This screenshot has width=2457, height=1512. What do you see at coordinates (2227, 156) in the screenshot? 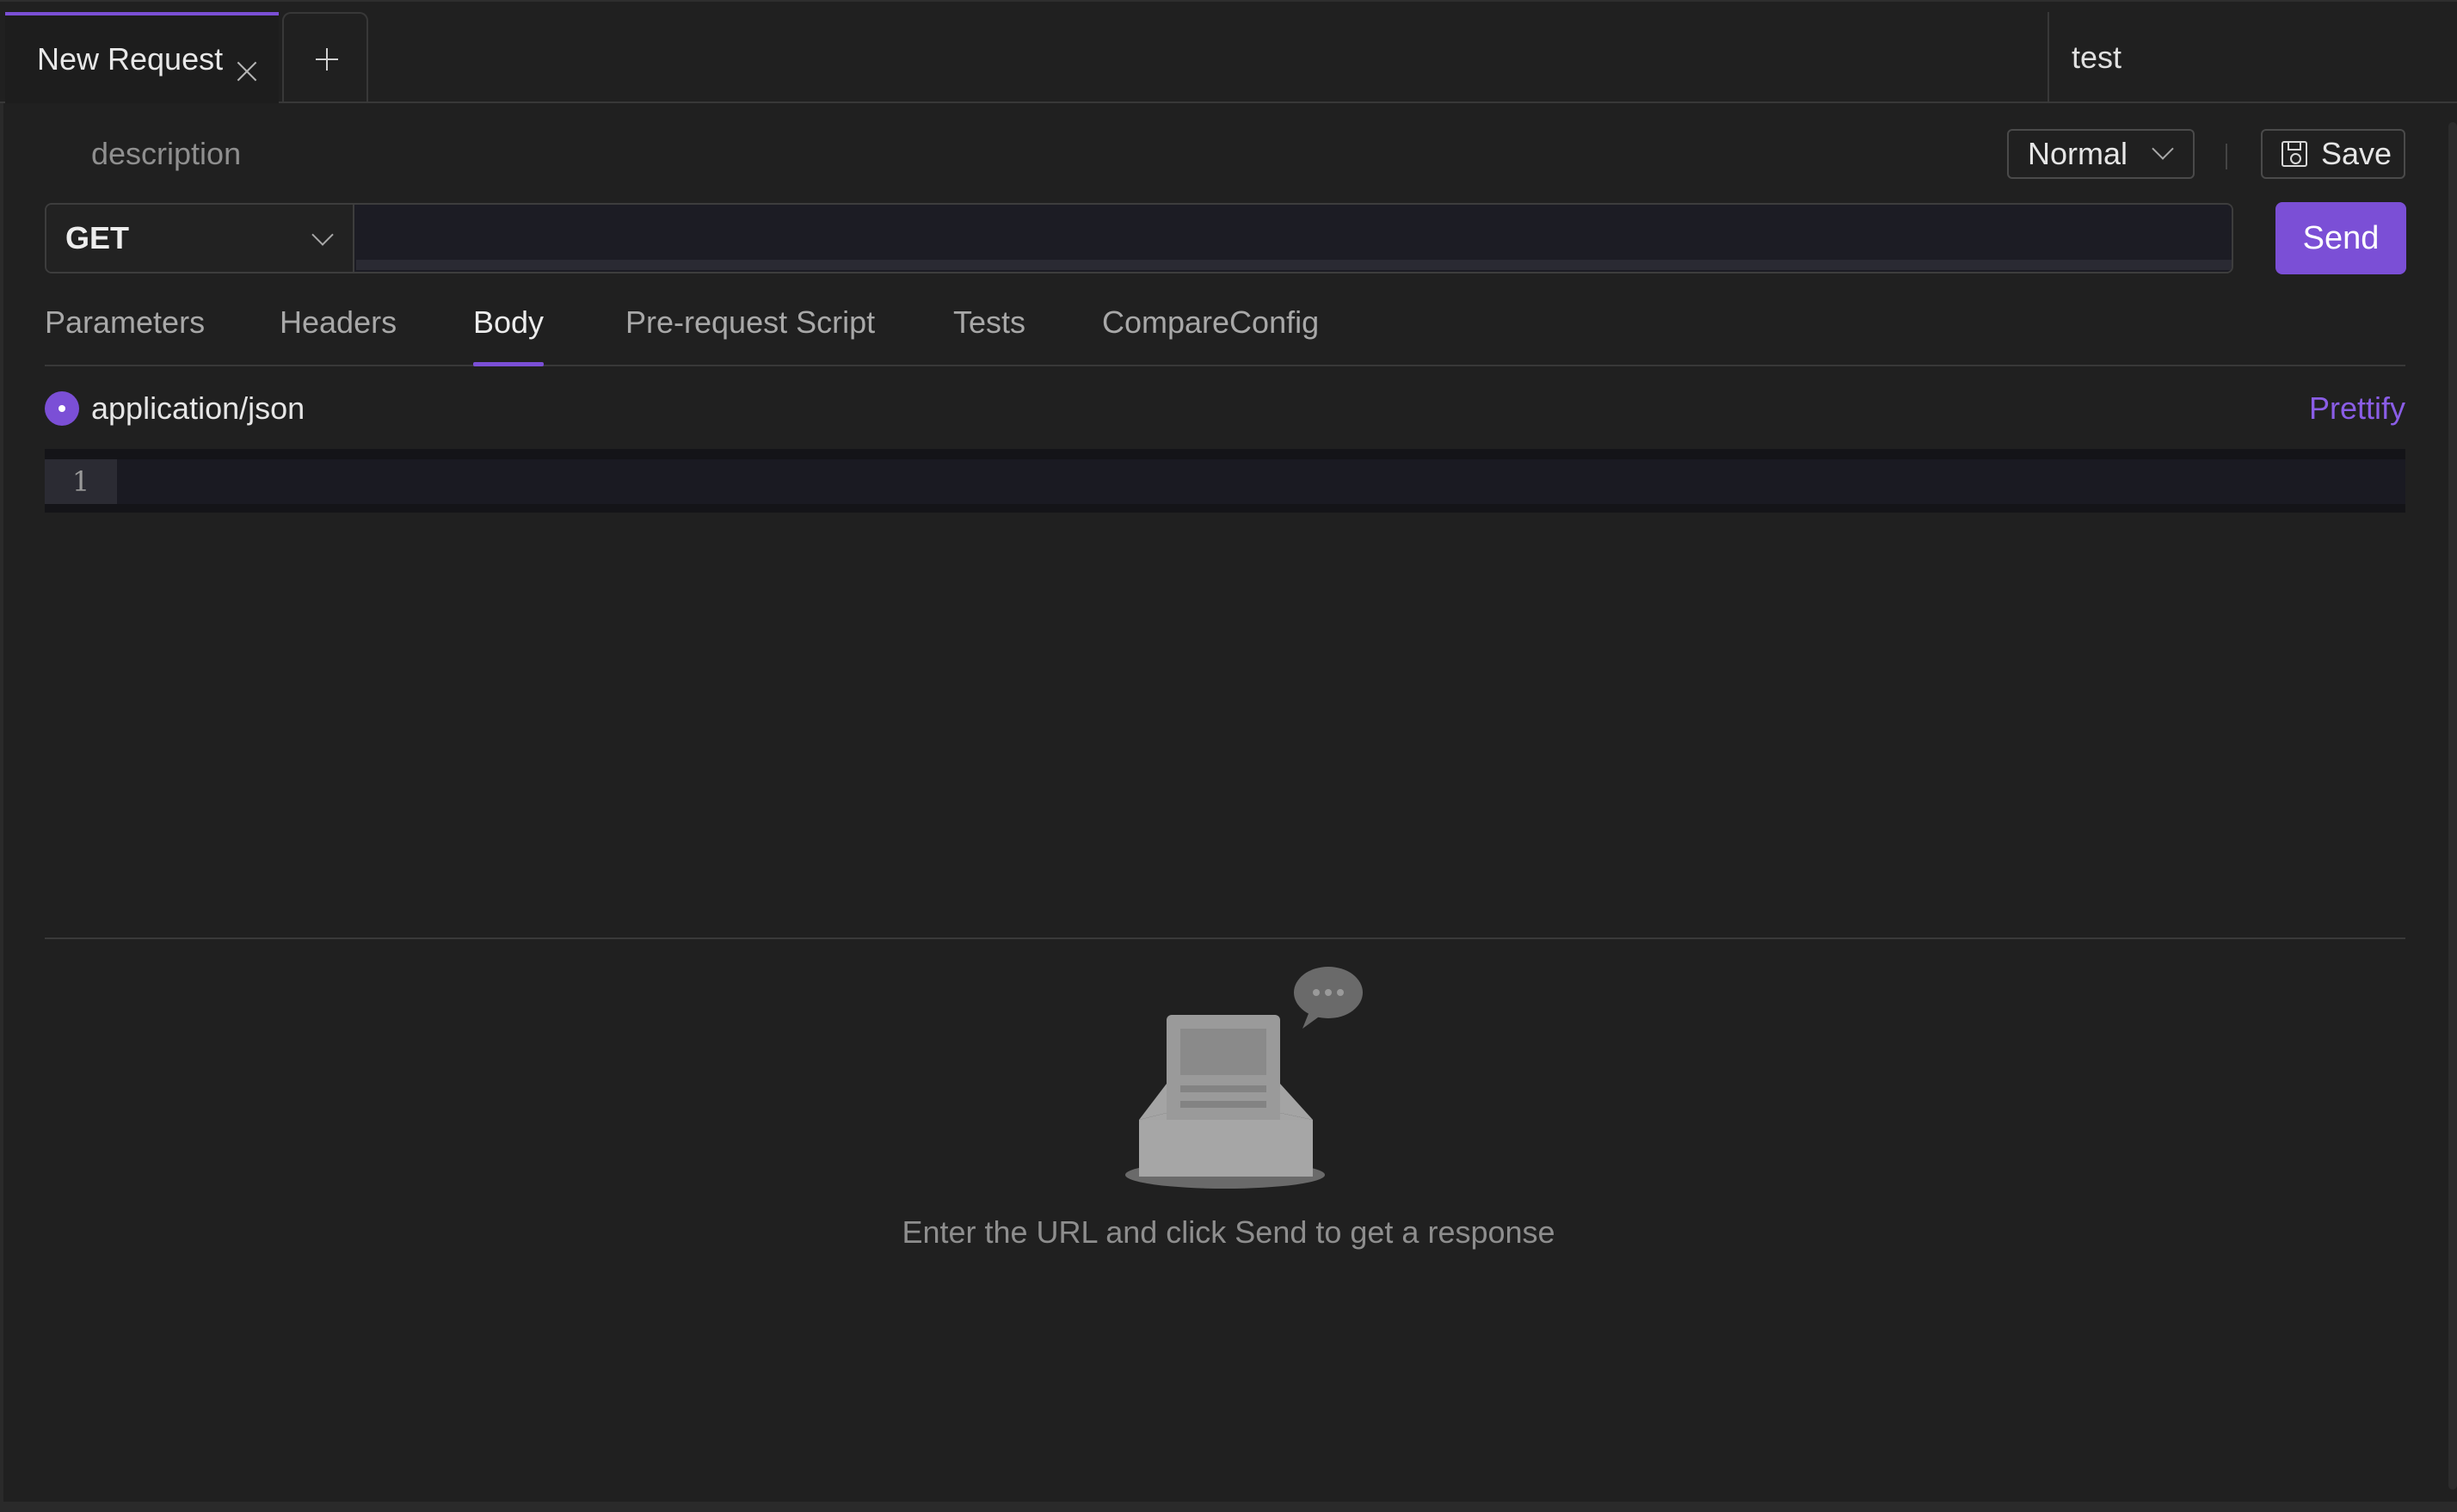
I see `toolbar-divider` at bounding box center [2227, 156].